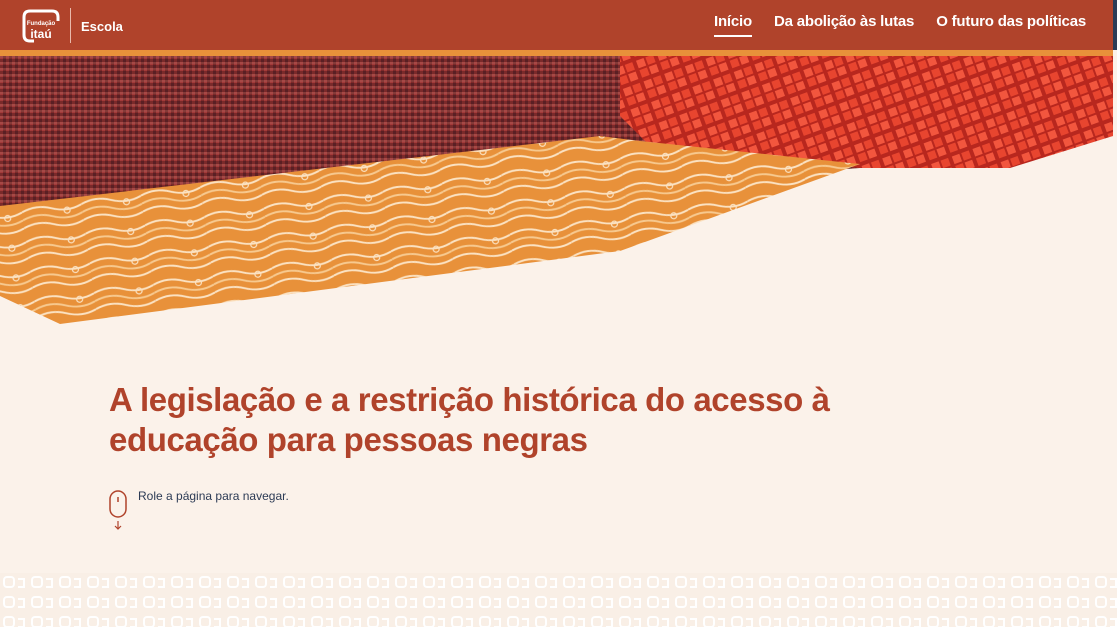  Describe the element at coordinates (41, 26) in the screenshot. I see `fundacao-itau-logo: Fundação itaú` at that location.